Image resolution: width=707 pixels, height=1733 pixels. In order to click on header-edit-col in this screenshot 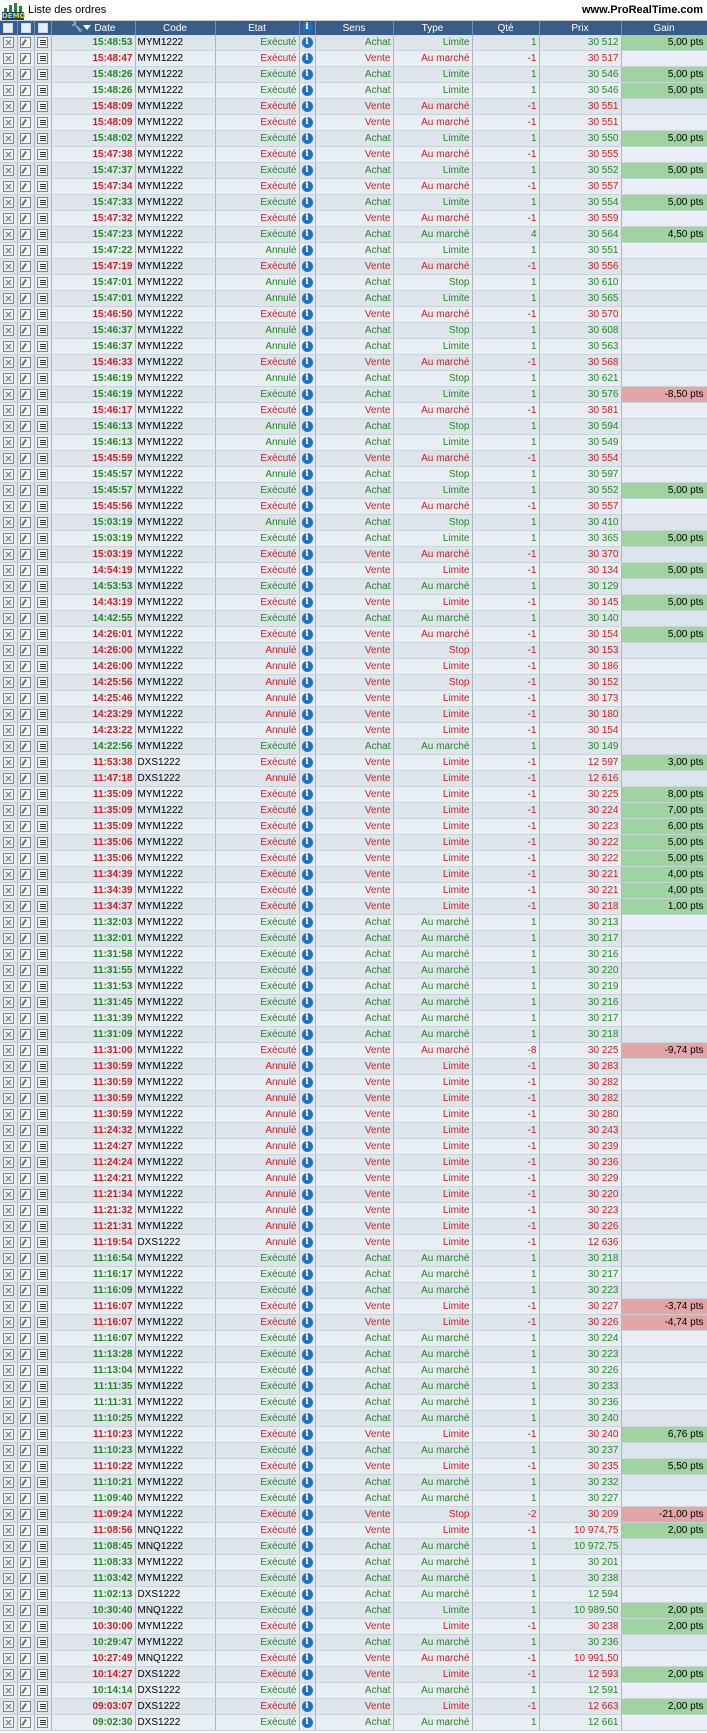, I will do `click(26, 28)`.